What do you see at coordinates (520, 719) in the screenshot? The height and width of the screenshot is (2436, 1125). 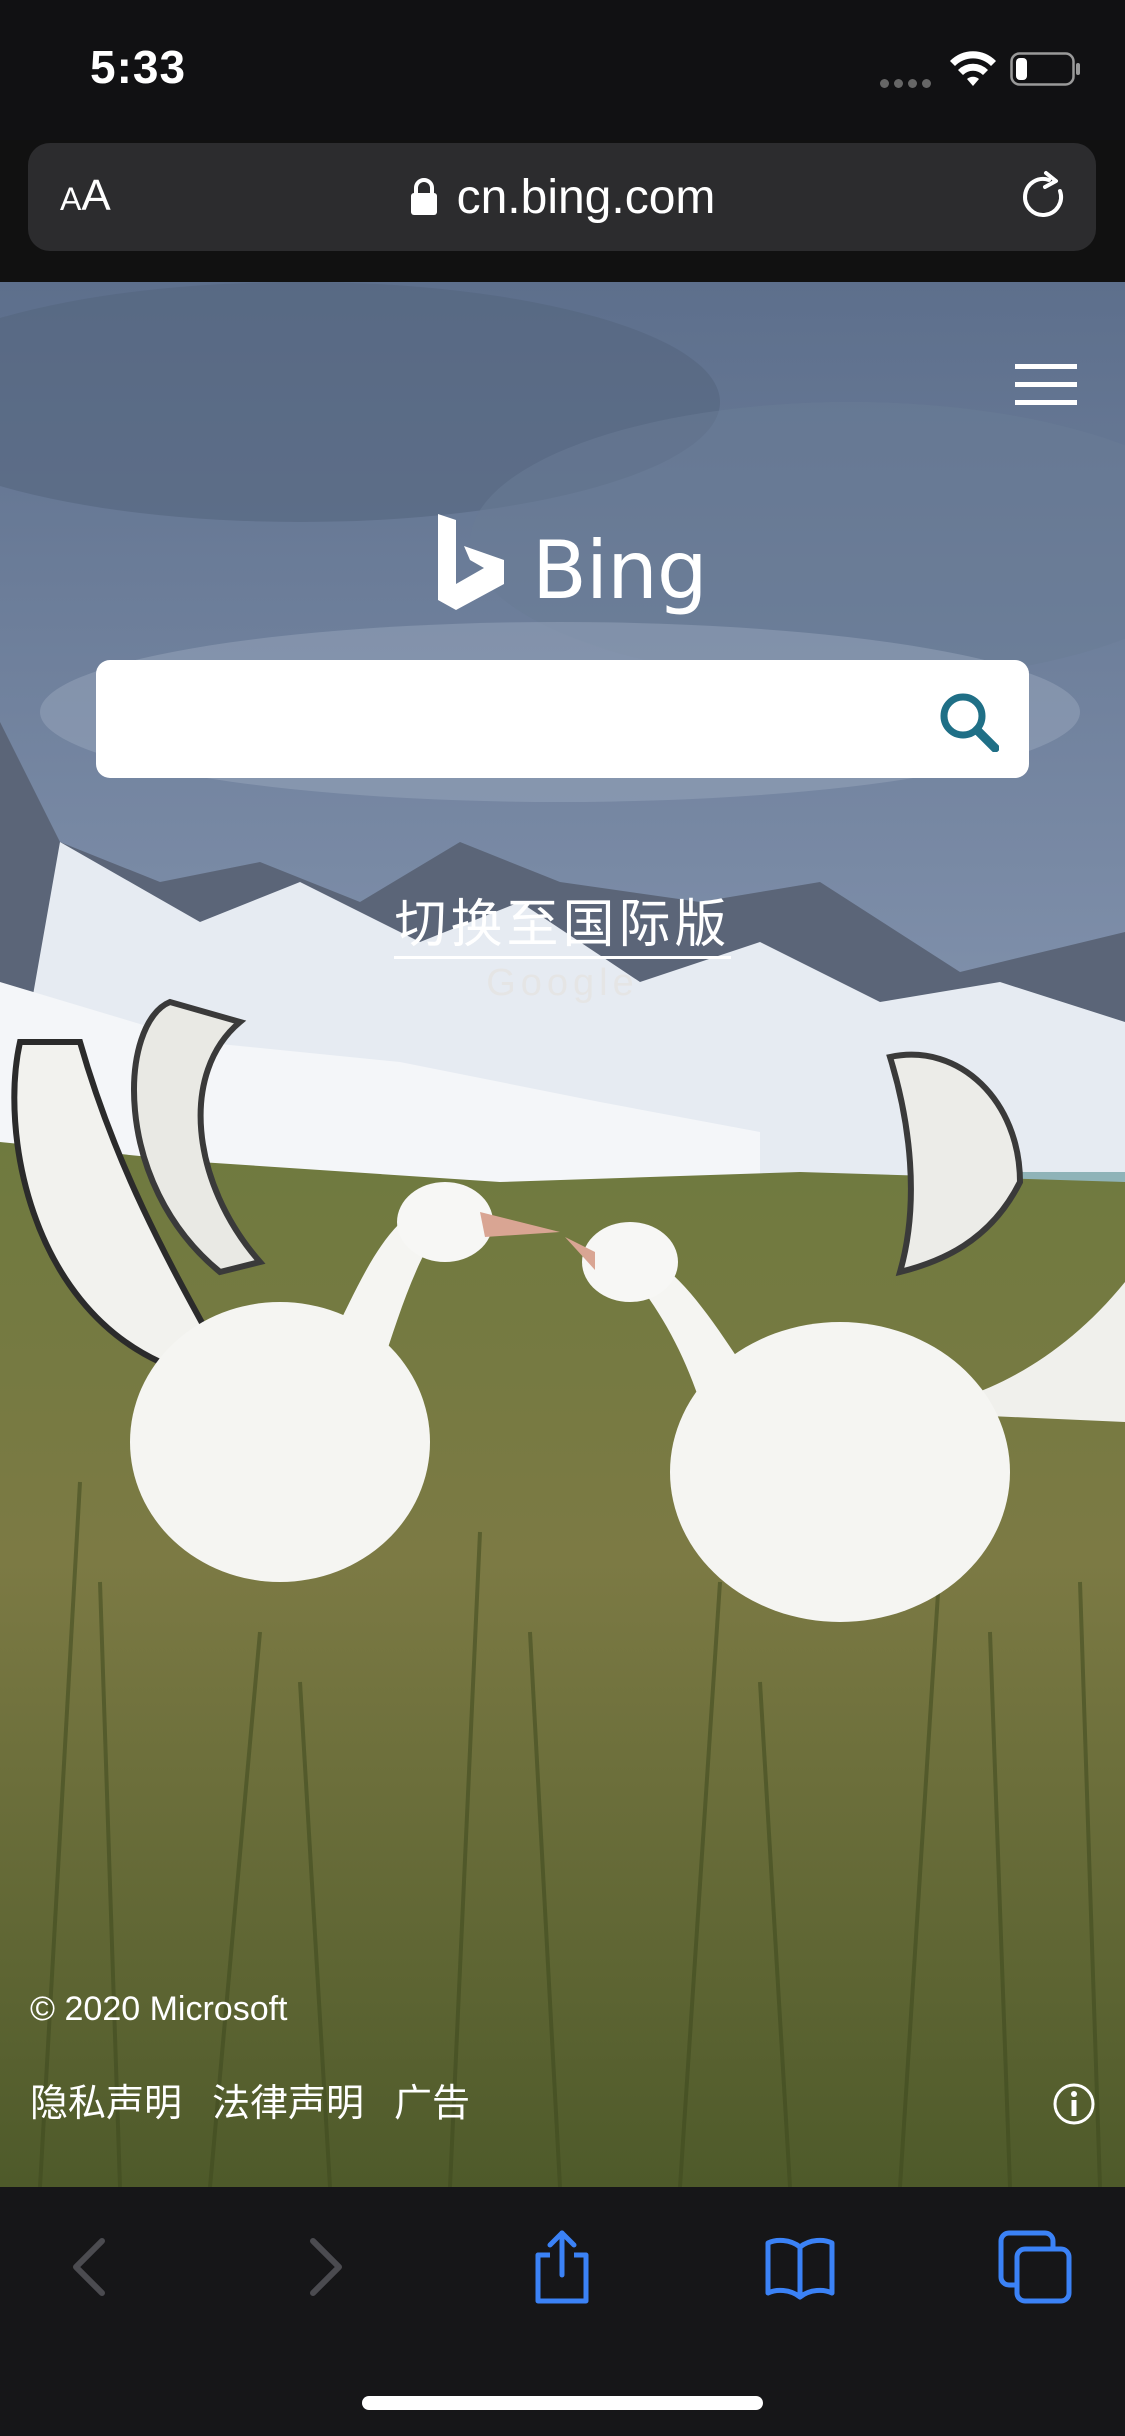 I see `search-input` at bounding box center [520, 719].